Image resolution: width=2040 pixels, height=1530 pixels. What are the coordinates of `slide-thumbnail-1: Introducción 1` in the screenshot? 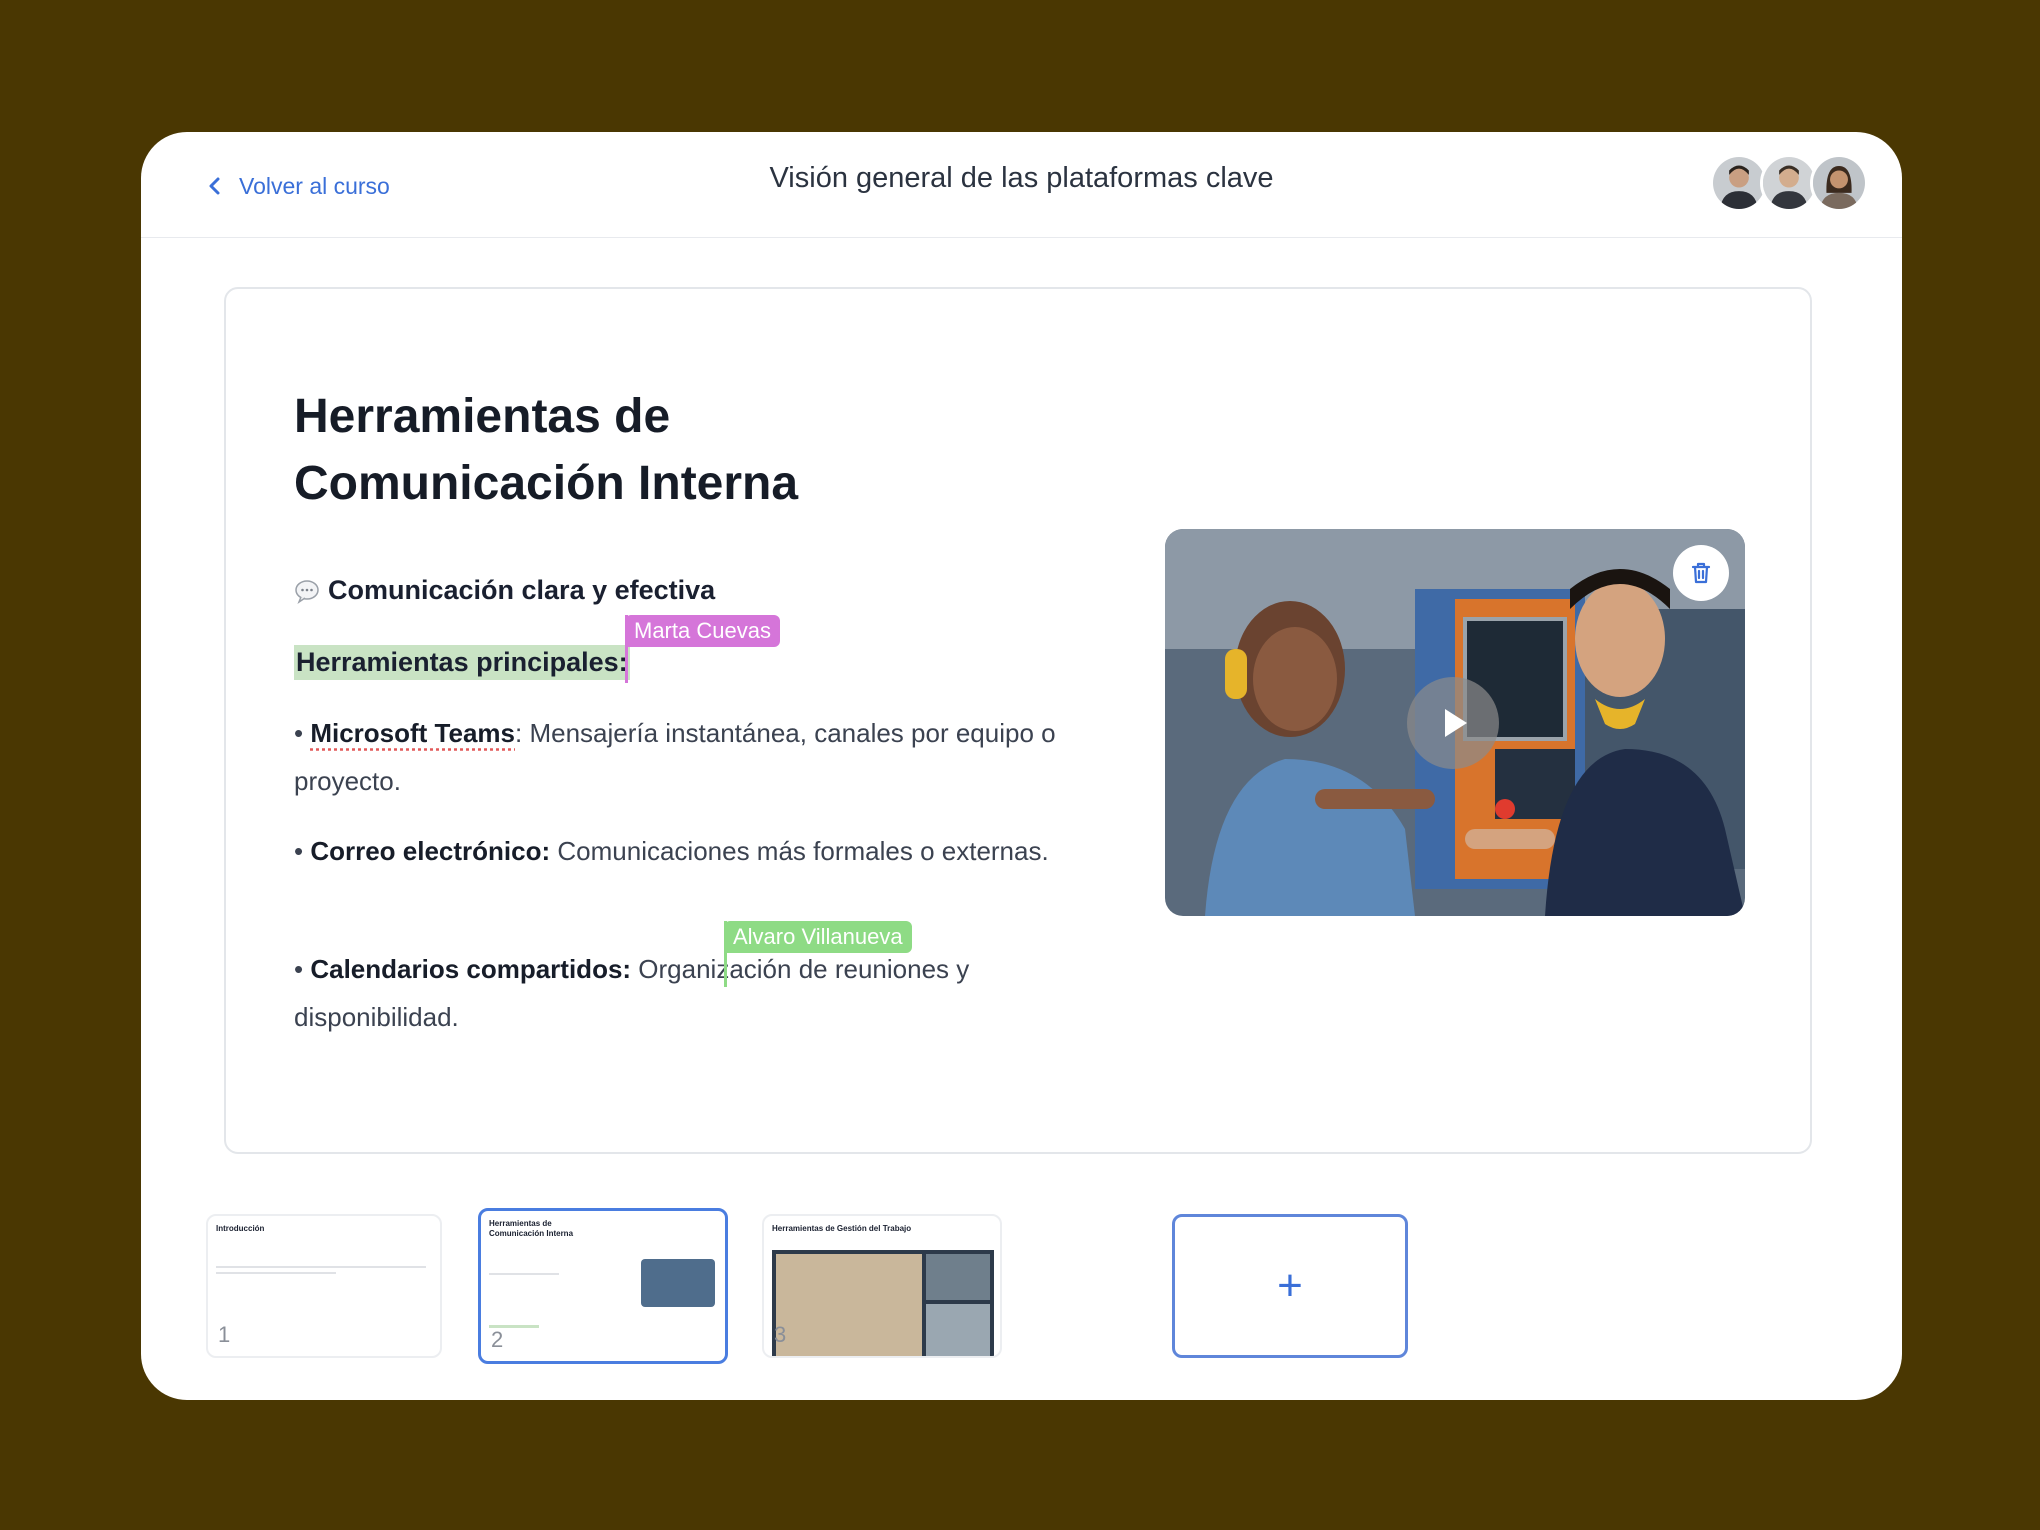 It's located at (324, 1286).